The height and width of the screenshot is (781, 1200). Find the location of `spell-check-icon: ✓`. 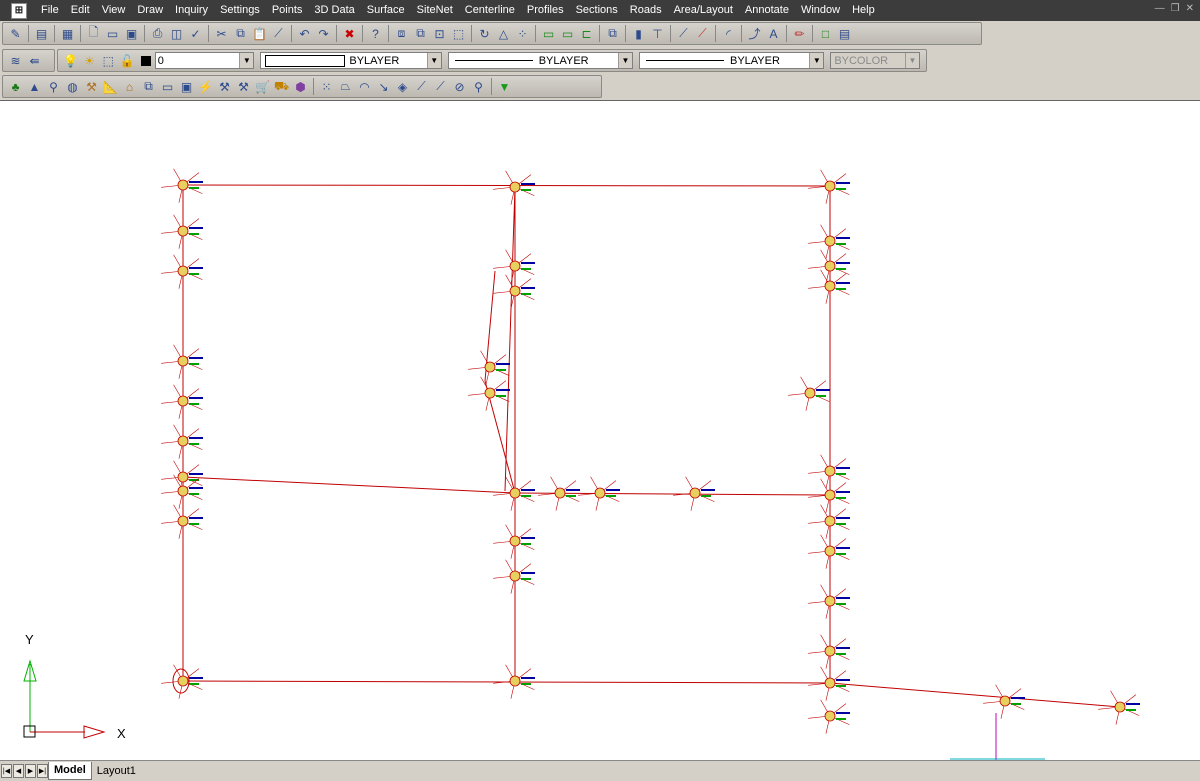

spell-check-icon: ✓ is located at coordinates (195, 33).